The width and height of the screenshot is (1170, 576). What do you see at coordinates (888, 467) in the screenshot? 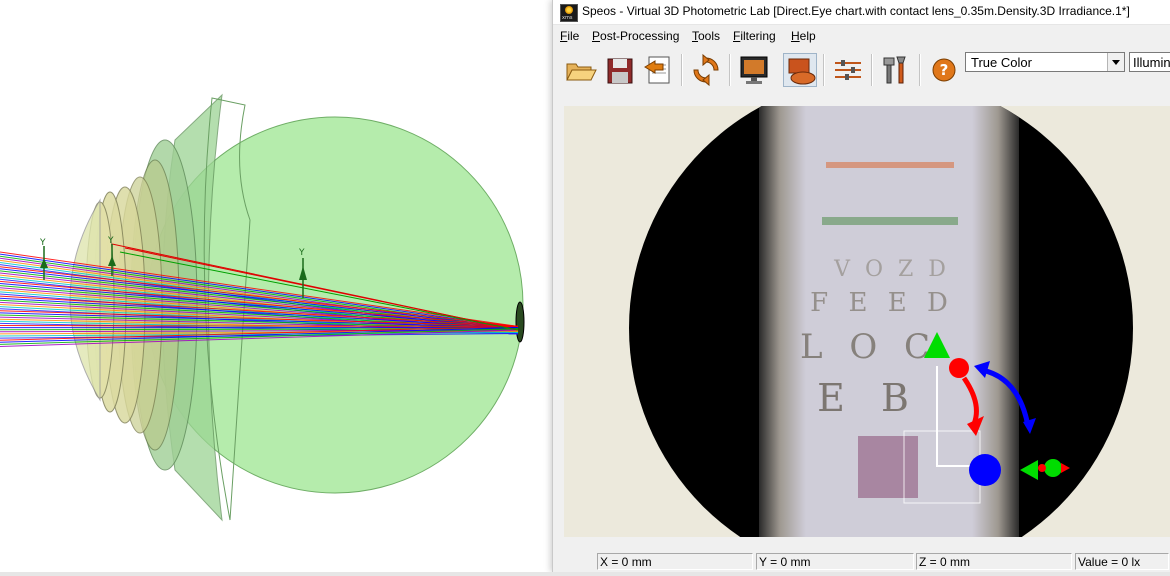
I see `detector-patch` at bounding box center [888, 467].